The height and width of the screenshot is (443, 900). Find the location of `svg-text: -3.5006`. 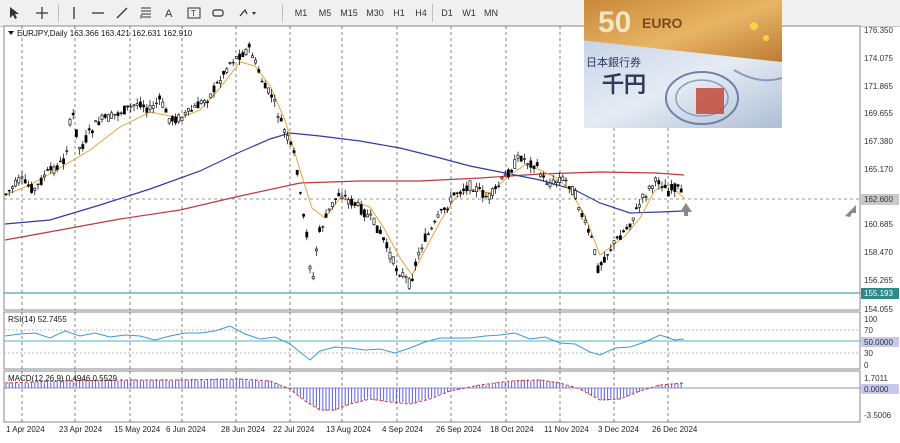

svg-text: -3.5006 is located at coordinates (878, 415).